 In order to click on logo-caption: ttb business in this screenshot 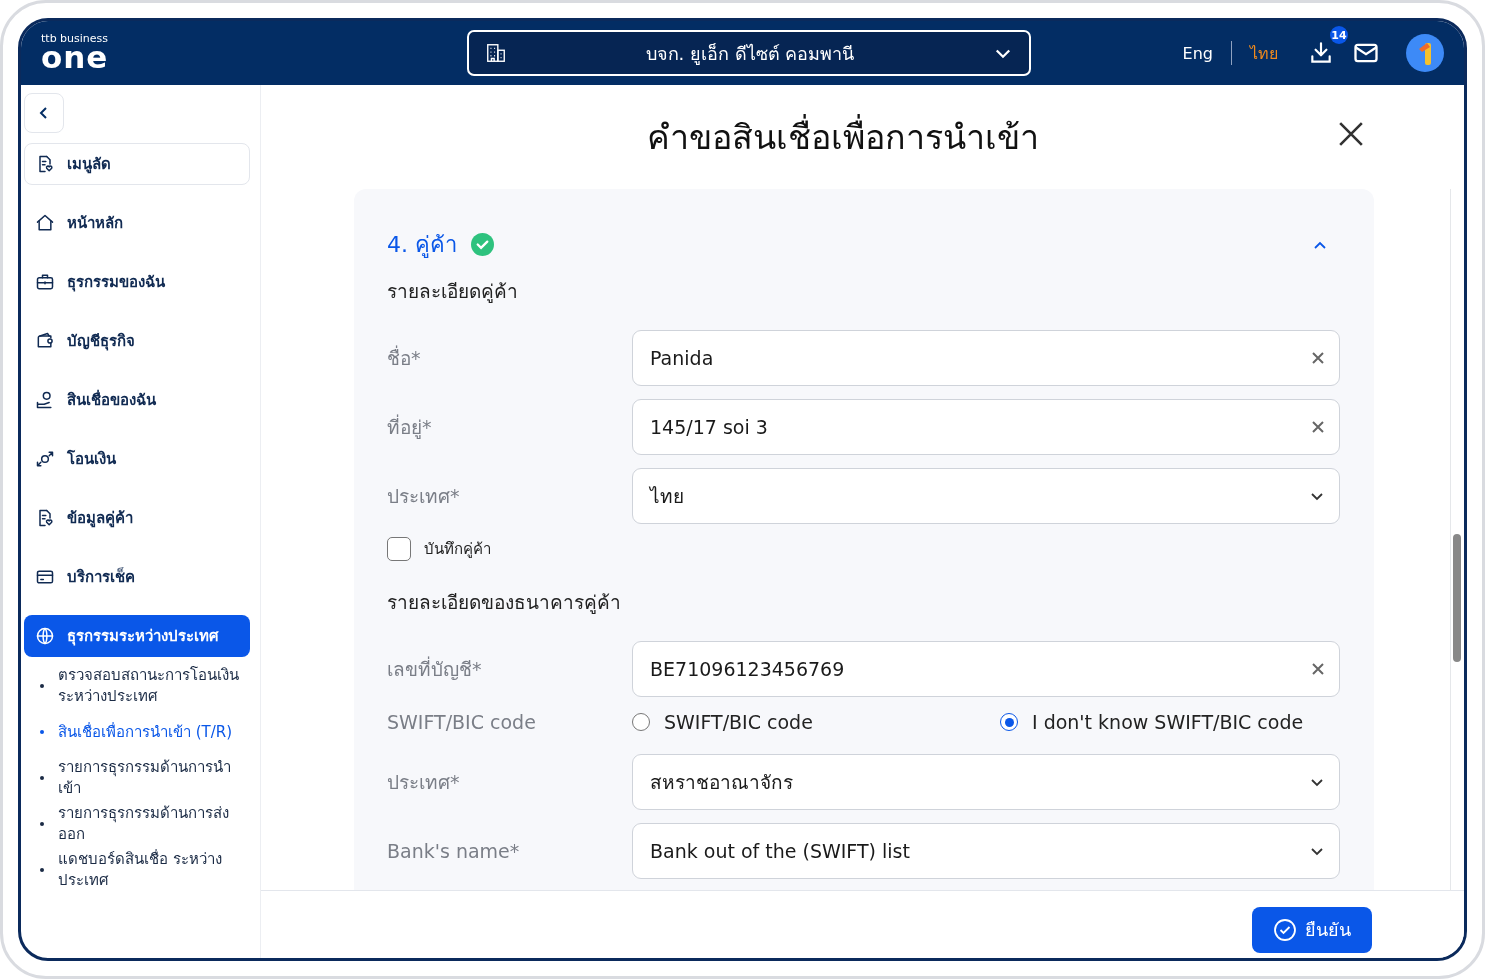, I will do `click(75, 38)`.